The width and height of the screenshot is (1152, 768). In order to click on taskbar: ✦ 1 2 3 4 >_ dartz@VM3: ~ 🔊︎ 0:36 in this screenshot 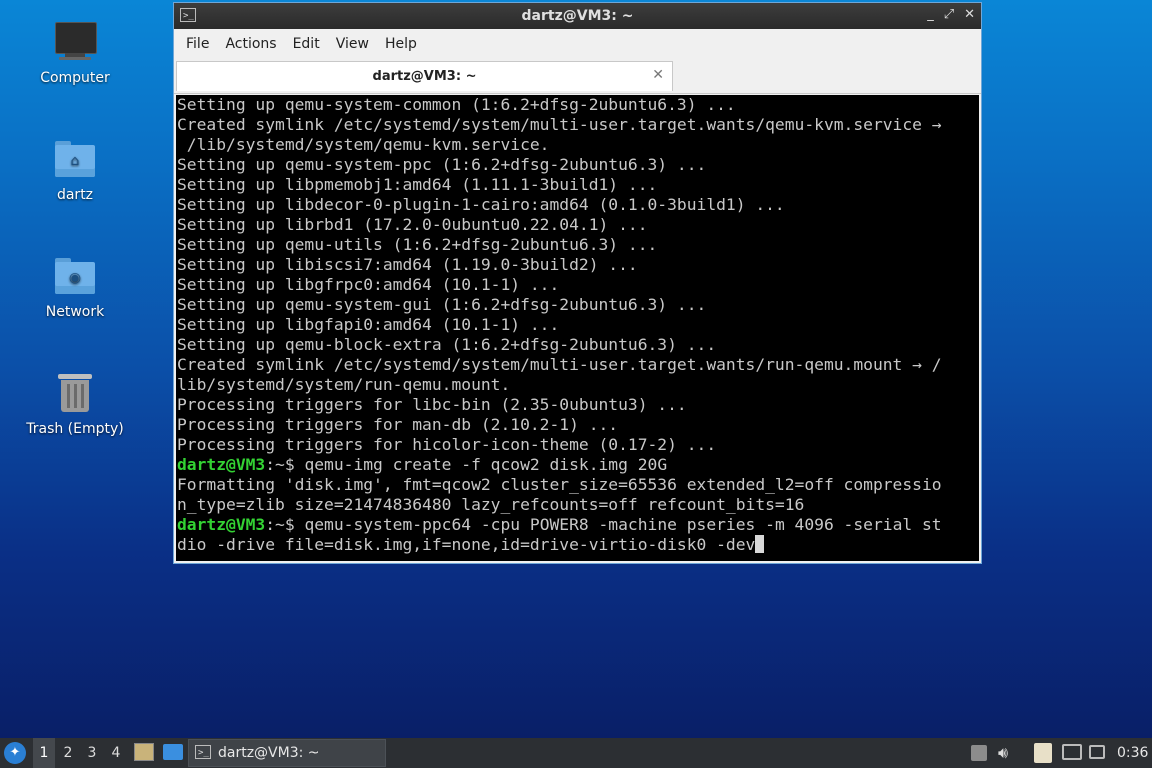, I will do `click(576, 753)`.